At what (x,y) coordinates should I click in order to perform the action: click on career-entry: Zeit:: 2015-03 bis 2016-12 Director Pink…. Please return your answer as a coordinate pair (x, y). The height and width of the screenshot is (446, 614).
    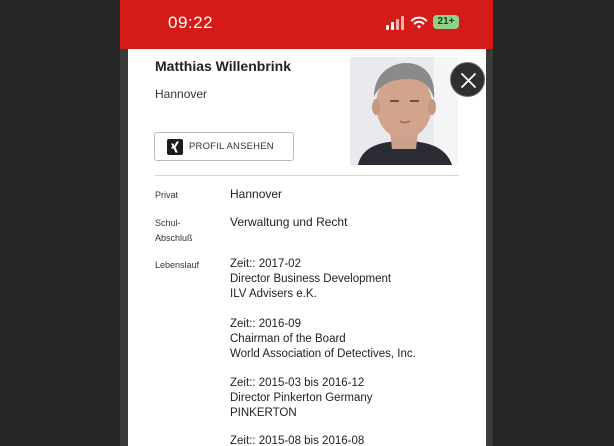
    Looking at the image, I should click on (301, 398).